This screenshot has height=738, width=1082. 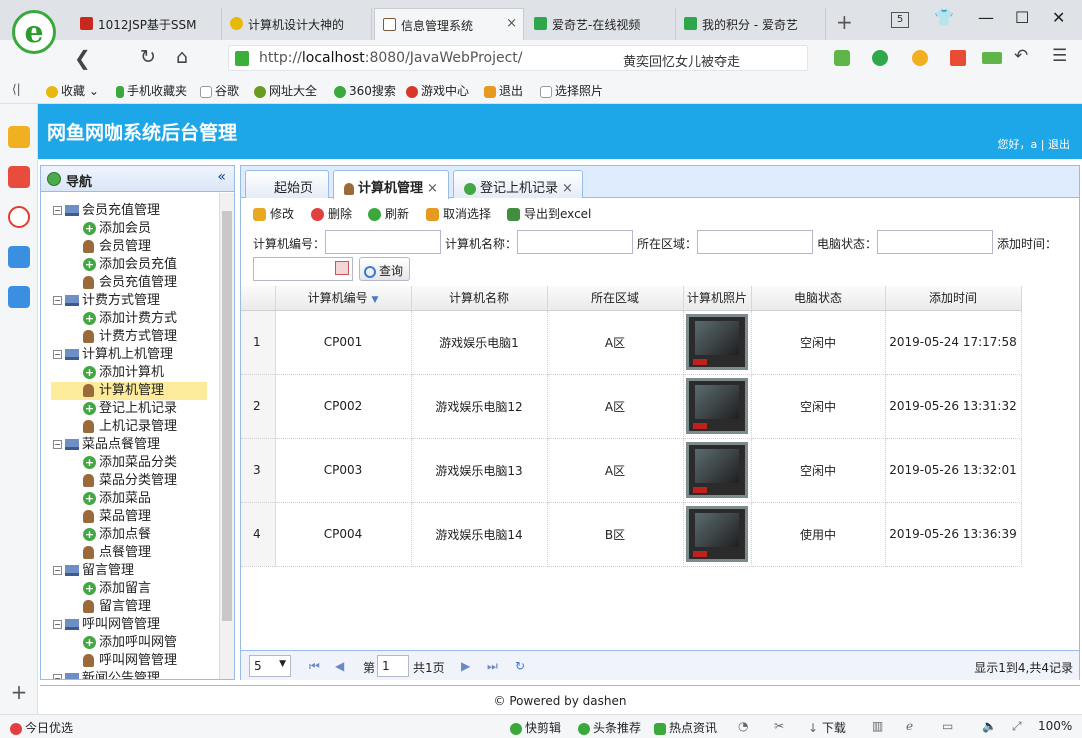 What do you see at coordinates (219, 90) in the screenshot?
I see `bookmark-item: 谷歌` at bounding box center [219, 90].